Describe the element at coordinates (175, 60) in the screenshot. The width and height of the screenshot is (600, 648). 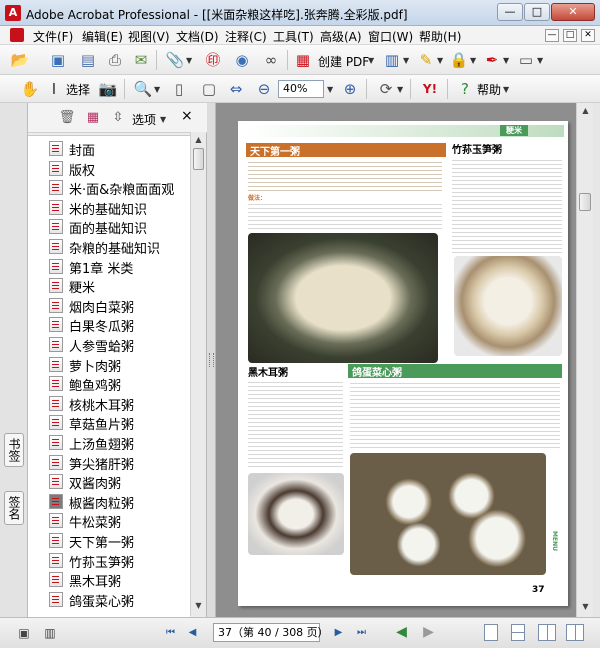
I see `attach-icon: 📎` at that location.